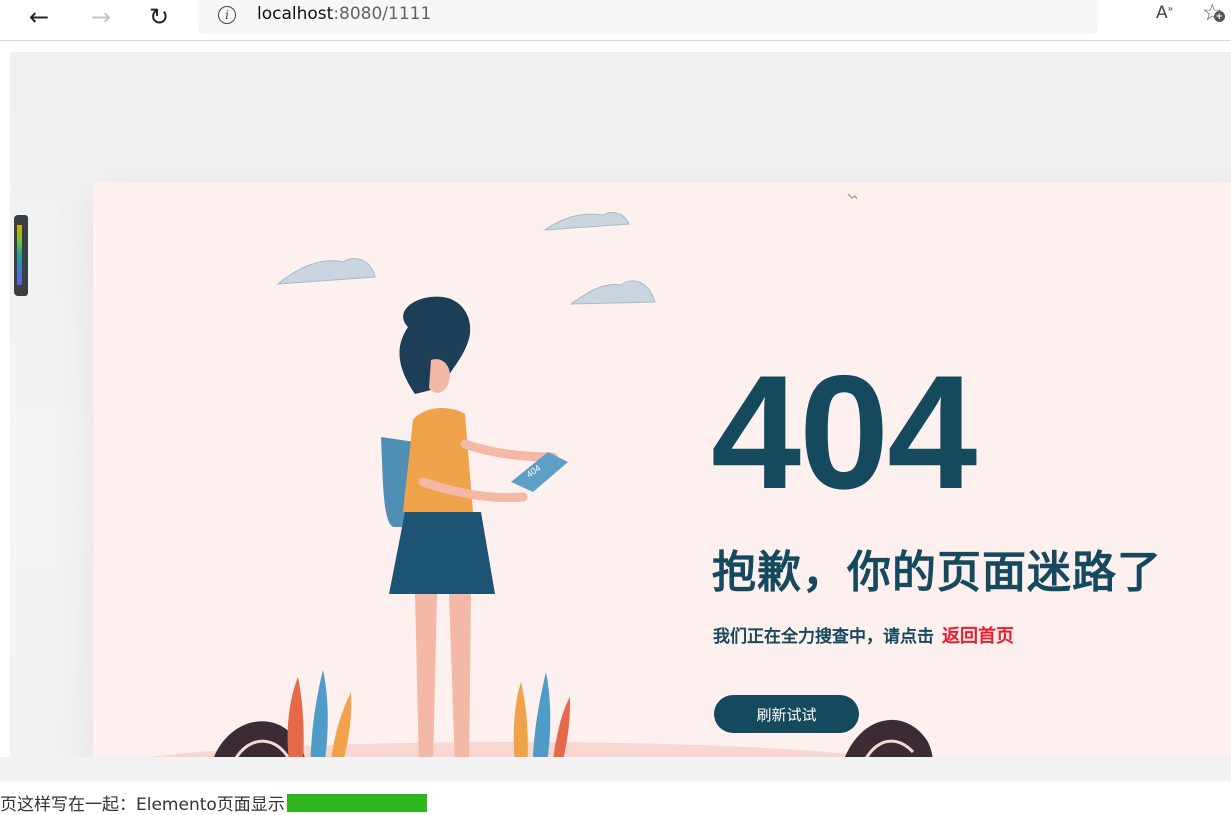 The height and width of the screenshot is (815, 1231). I want to click on page-bottom-band, so click(615, 769).